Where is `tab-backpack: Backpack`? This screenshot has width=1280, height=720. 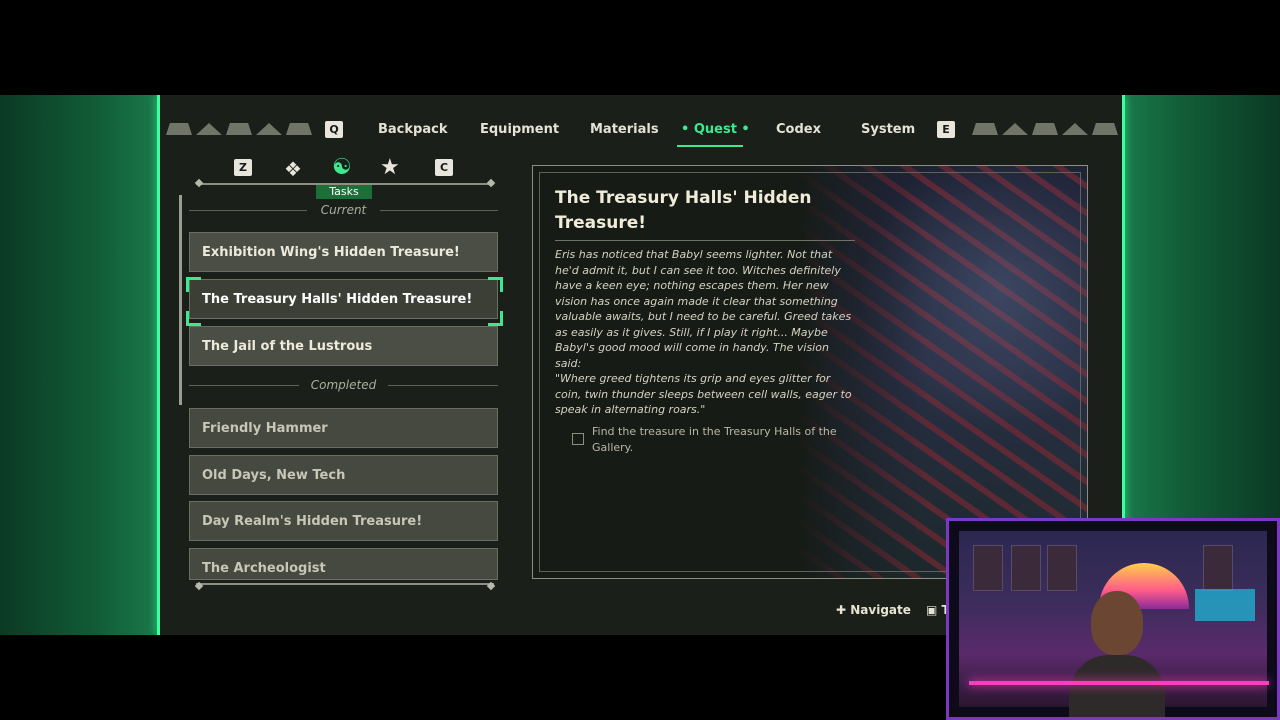 tab-backpack: Backpack is located at coordinates (412, 129).